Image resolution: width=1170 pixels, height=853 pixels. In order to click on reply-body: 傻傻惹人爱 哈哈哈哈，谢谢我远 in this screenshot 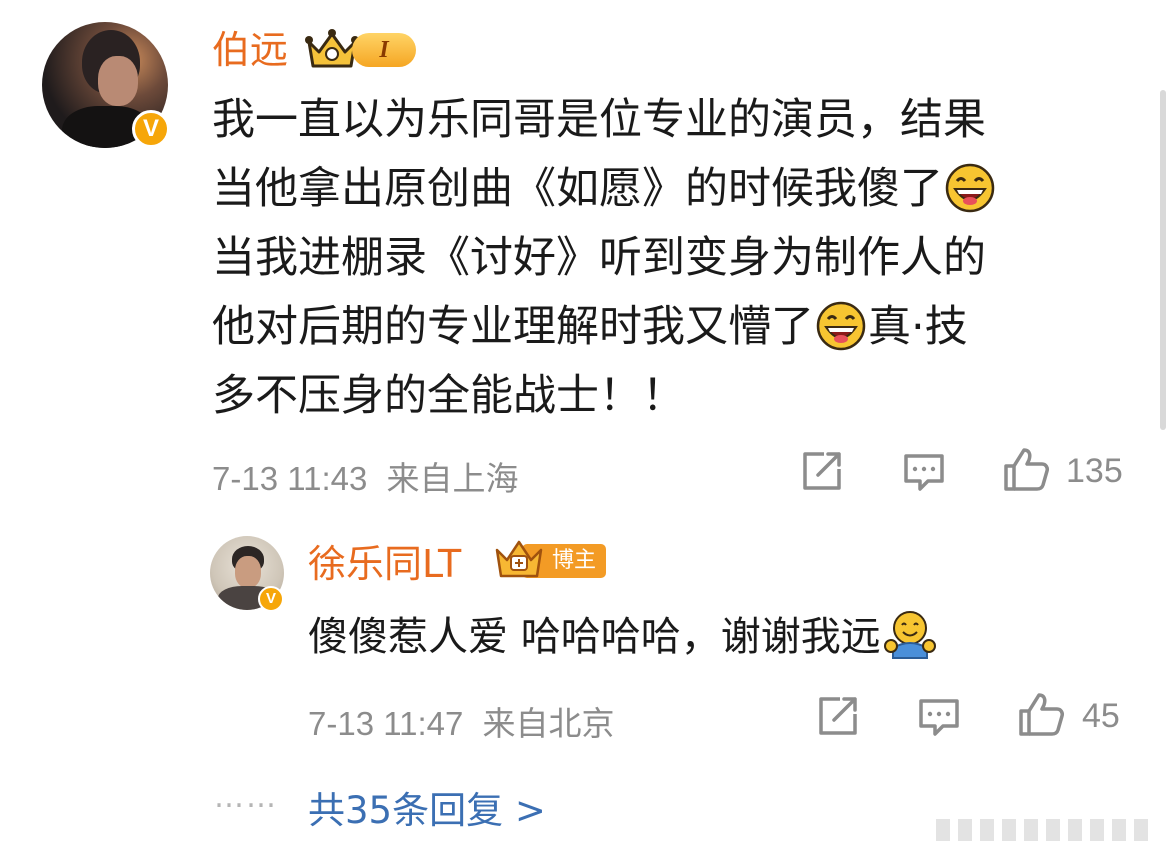, I will do `click(623, 635)`.